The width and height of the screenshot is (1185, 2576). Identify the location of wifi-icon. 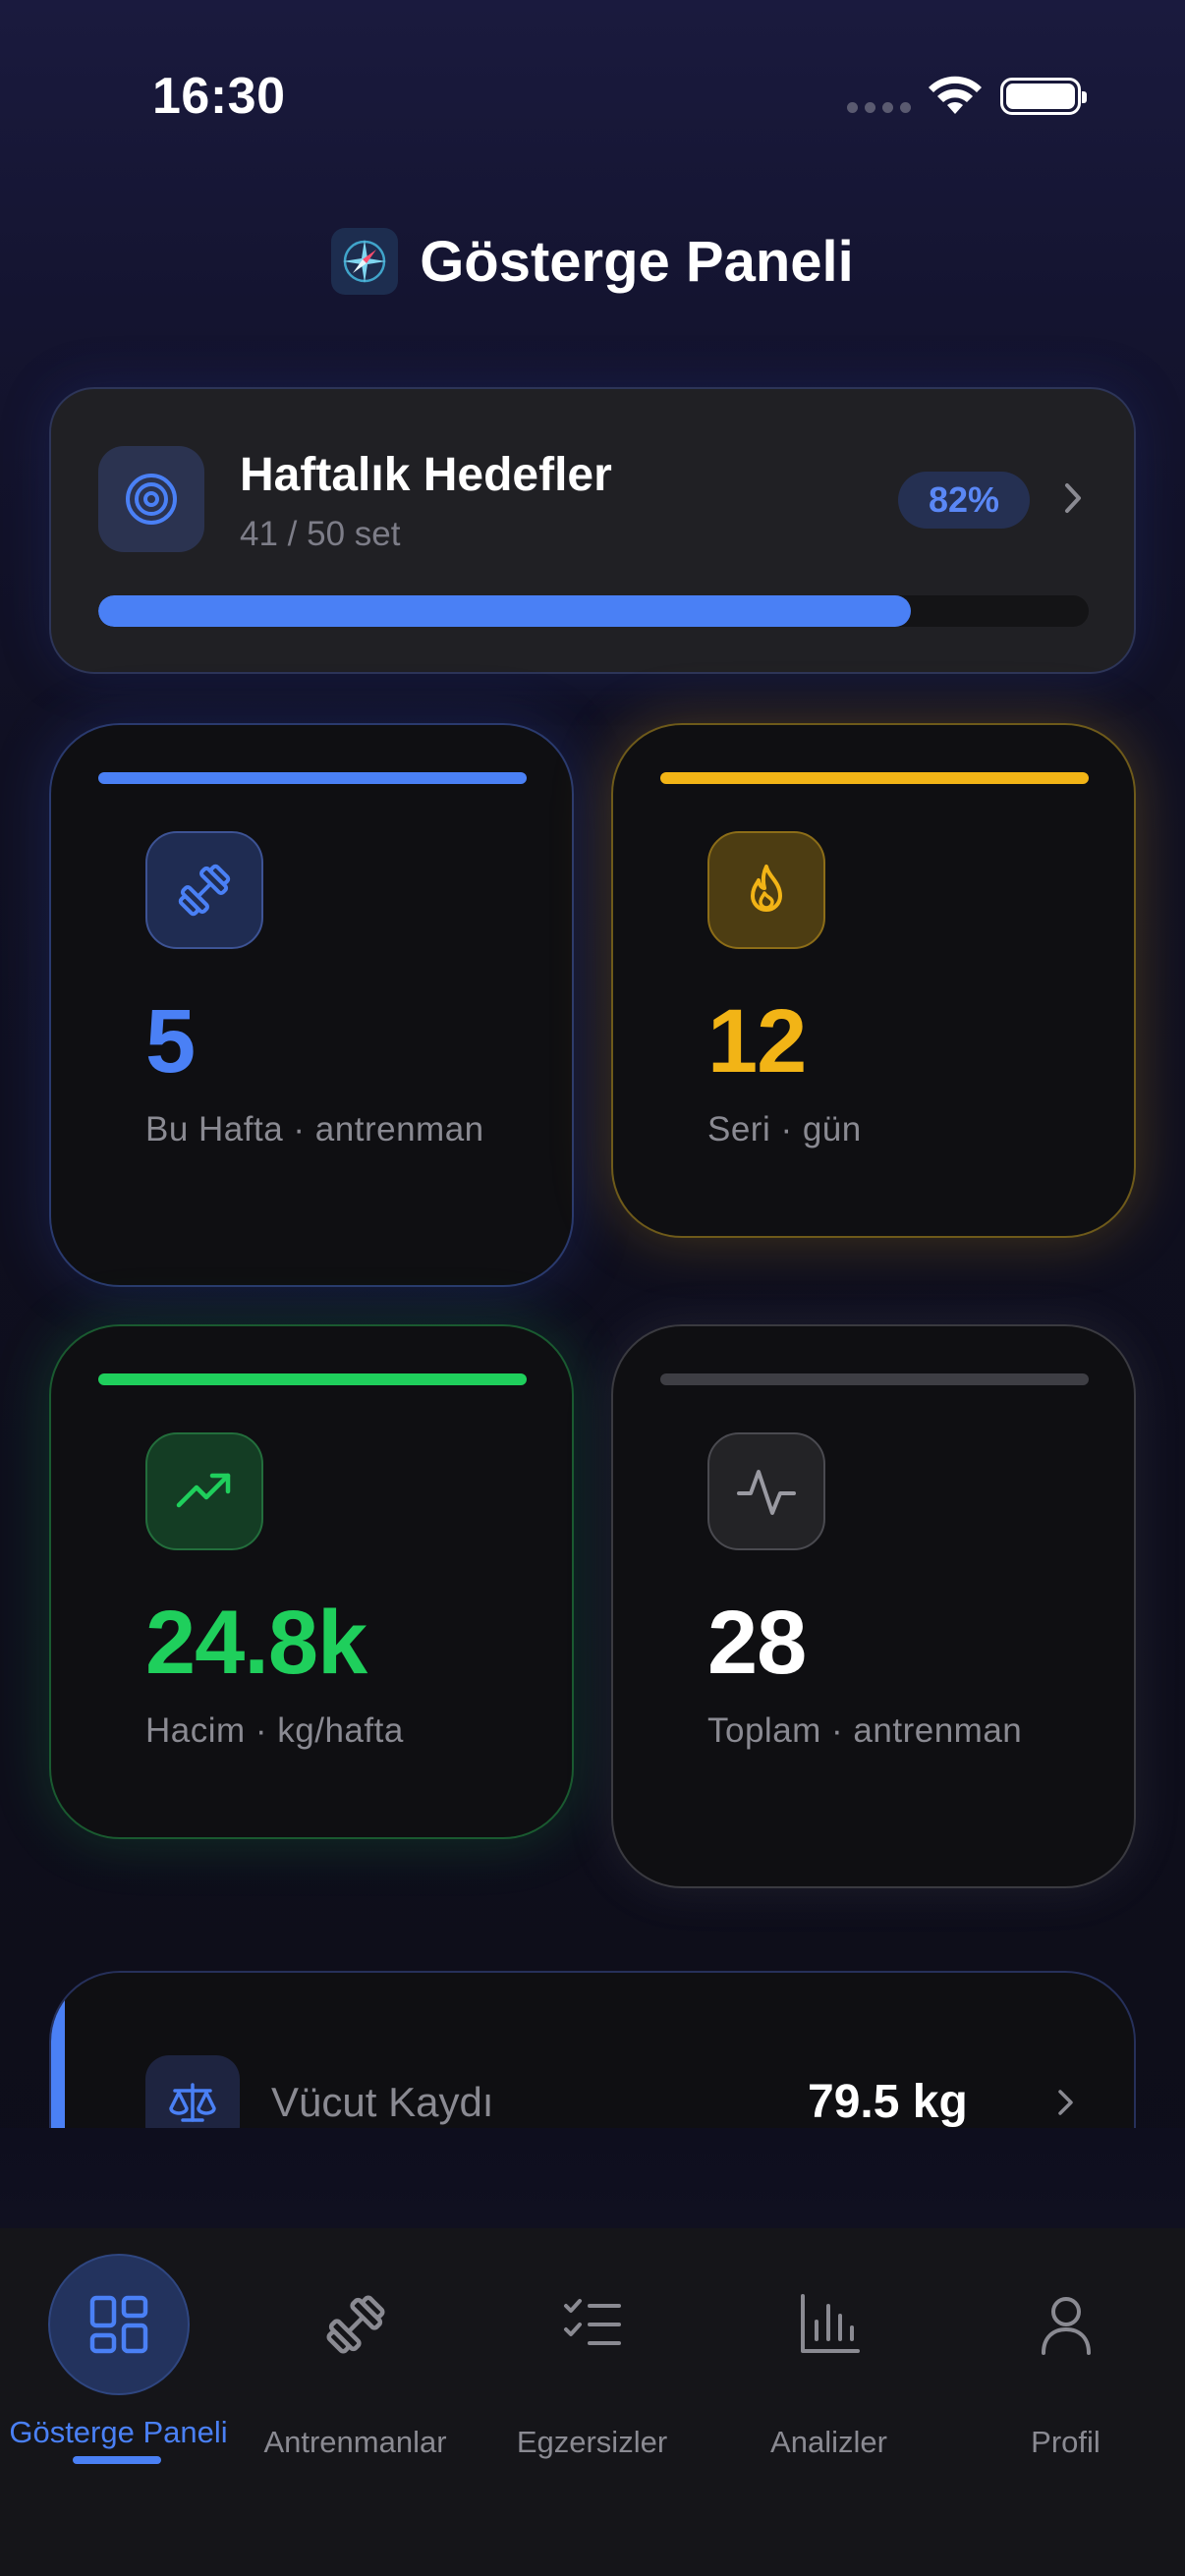
(956, 95).